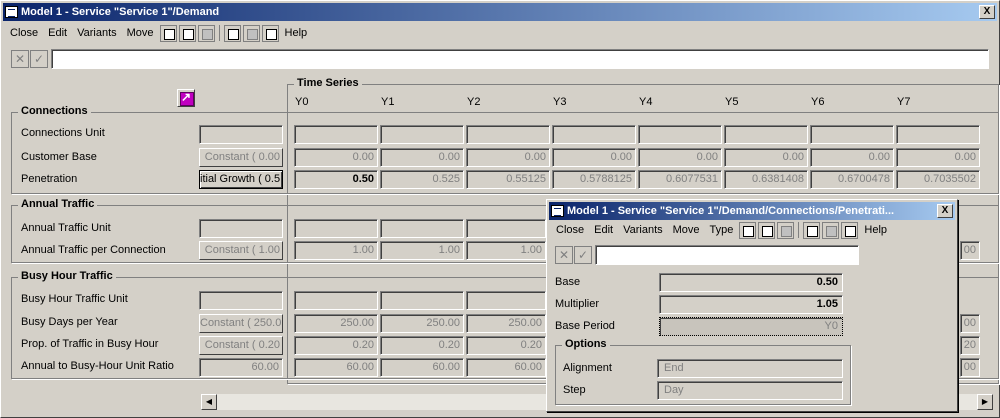 The width and height of the screenshot is (1000, 418). I want to click on table-icon, so click(206, 33).